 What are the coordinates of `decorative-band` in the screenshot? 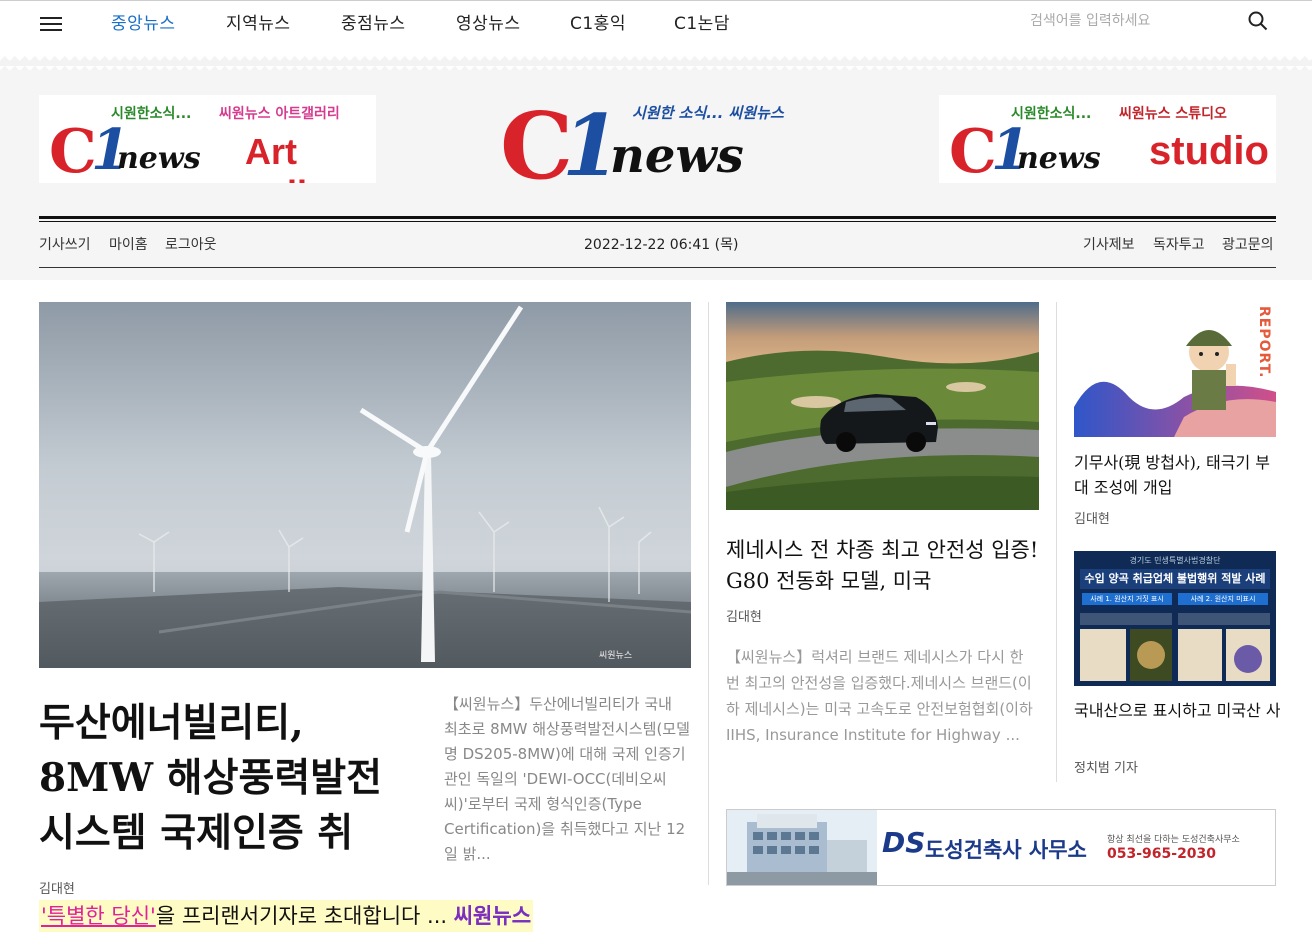 It's located at (656, 63).